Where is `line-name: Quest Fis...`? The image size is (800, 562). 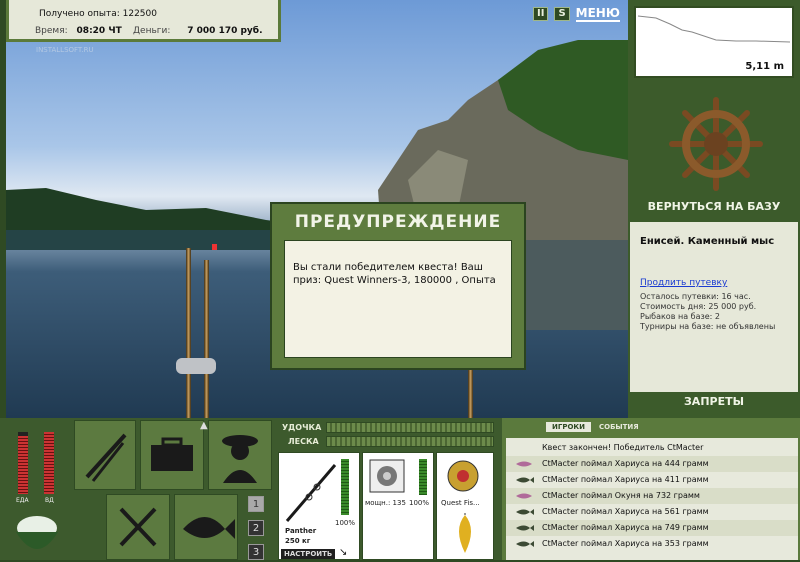 line-name: Quest Fis... is located at coordinates (460, 503).